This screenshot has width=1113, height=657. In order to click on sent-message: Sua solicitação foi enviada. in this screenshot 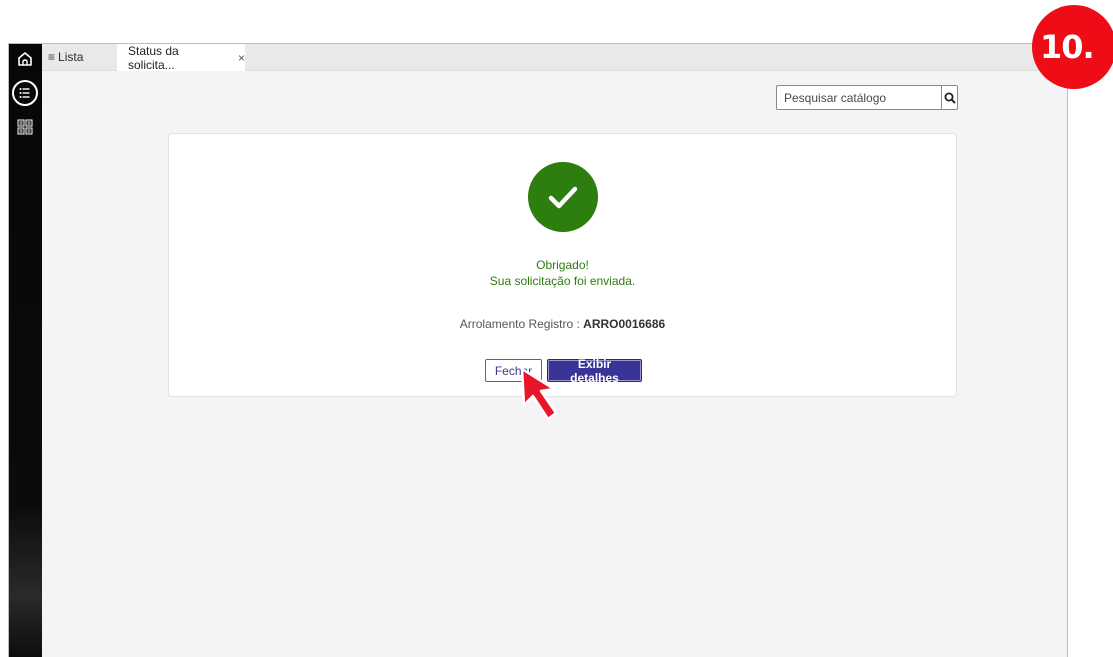, I will do `click(562, 281)`.